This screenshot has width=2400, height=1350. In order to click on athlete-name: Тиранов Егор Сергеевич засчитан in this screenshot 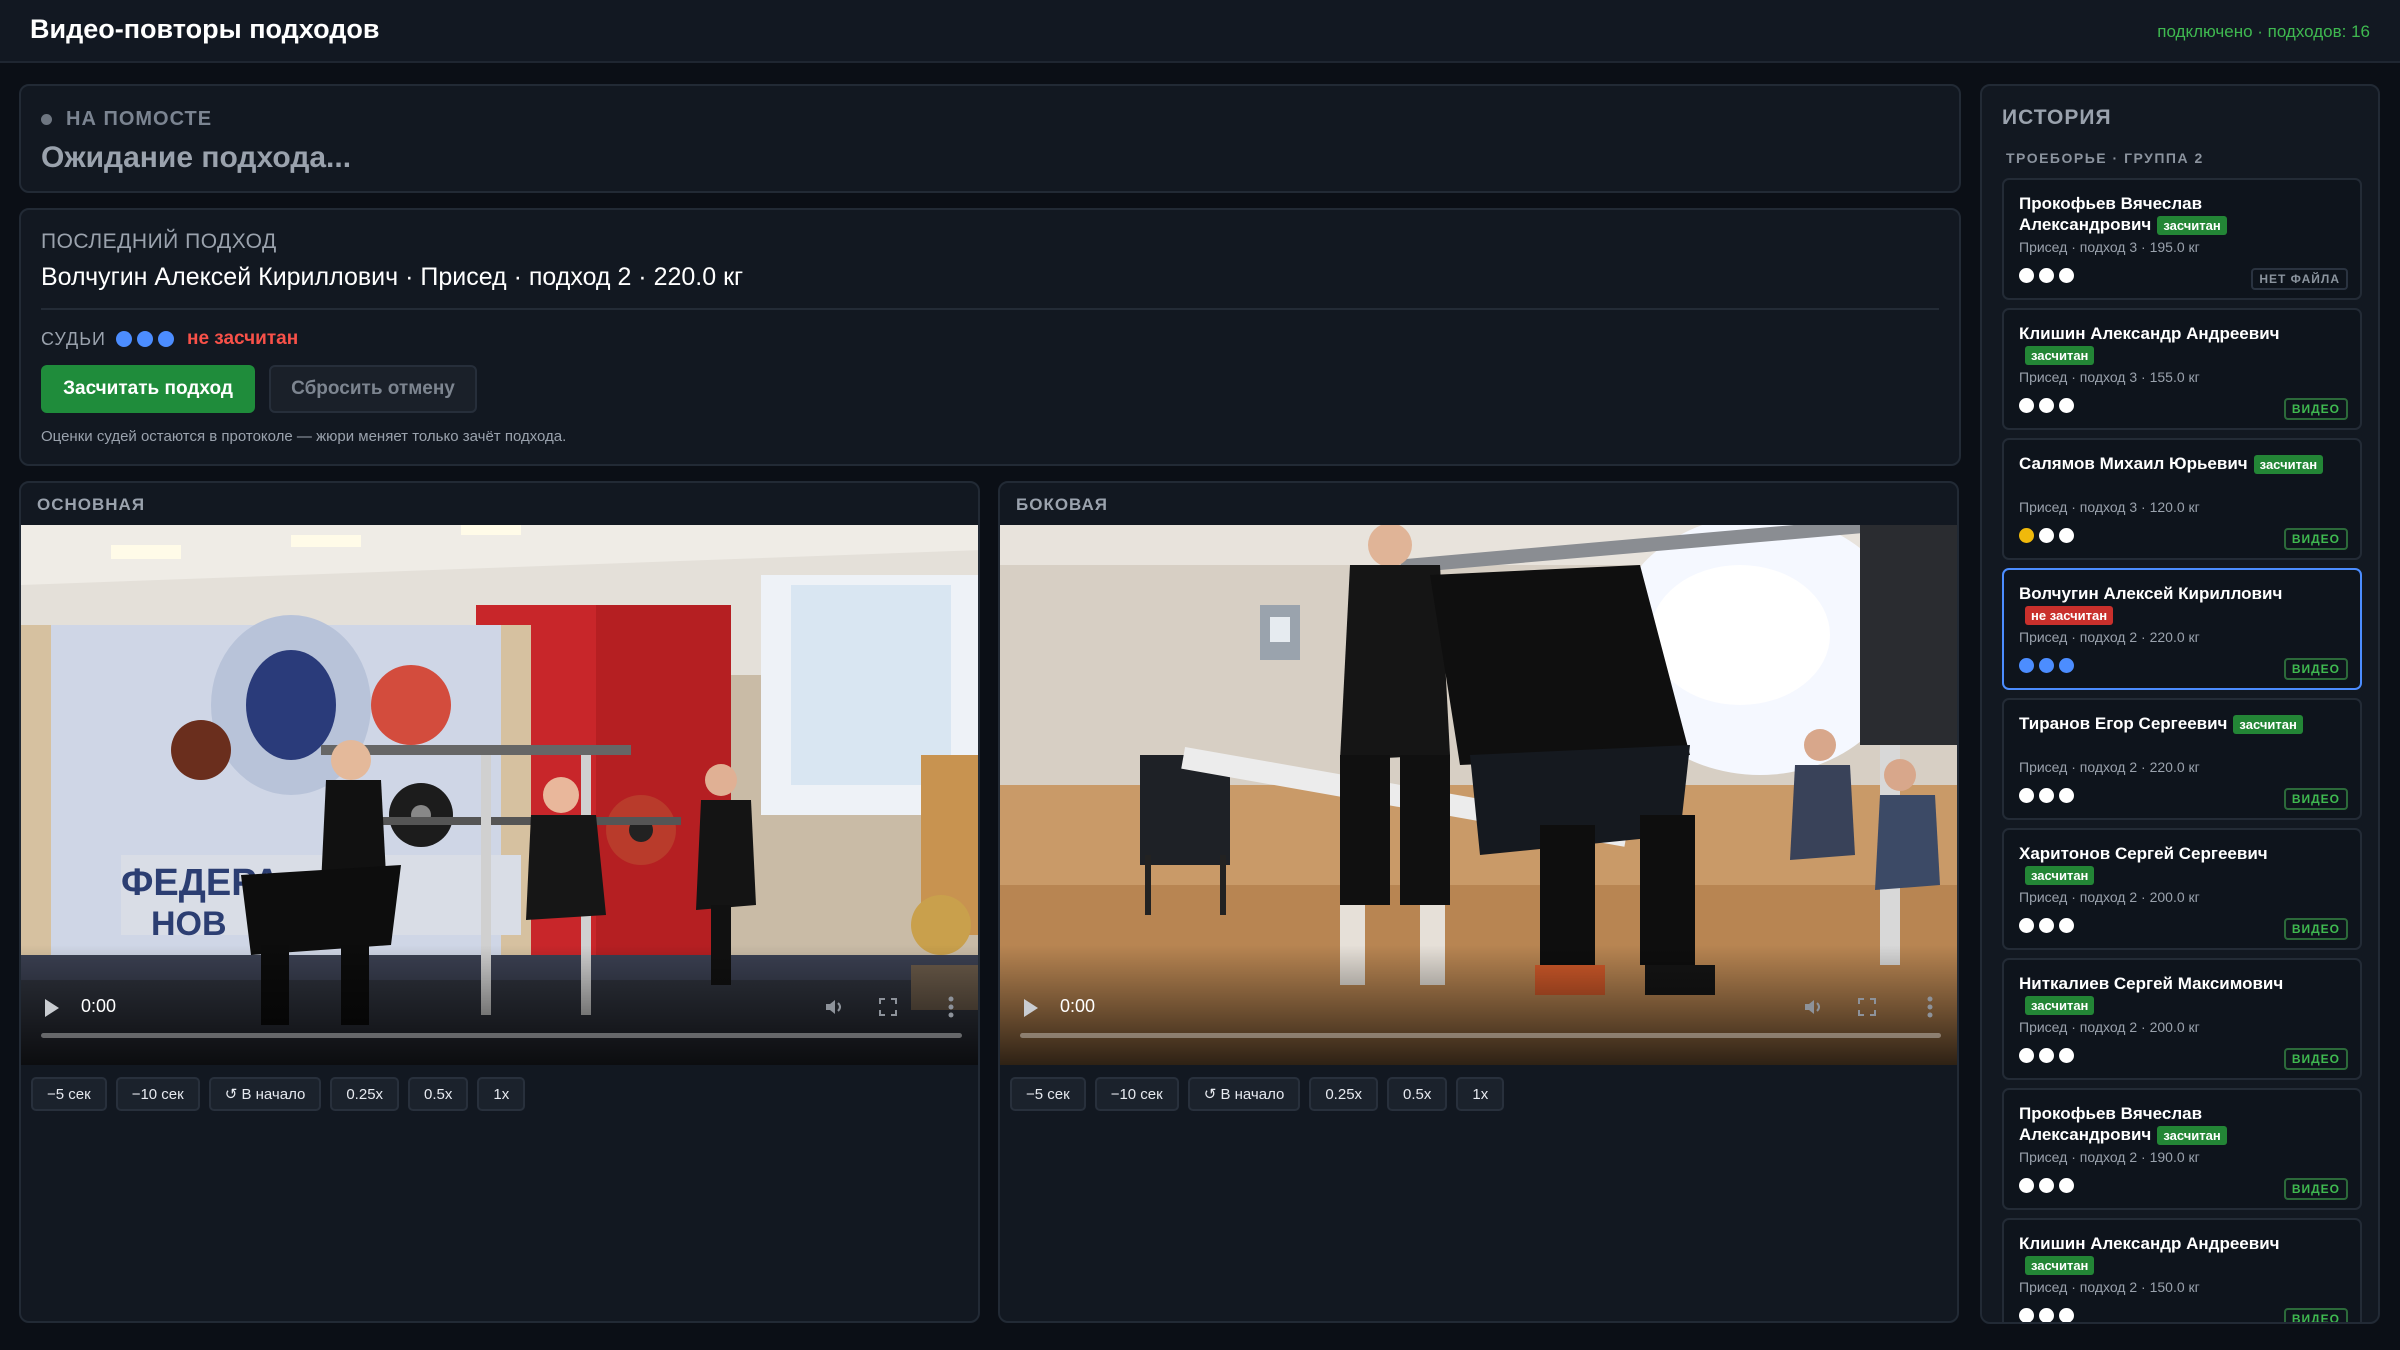, I will do `click(2179, 724)`.